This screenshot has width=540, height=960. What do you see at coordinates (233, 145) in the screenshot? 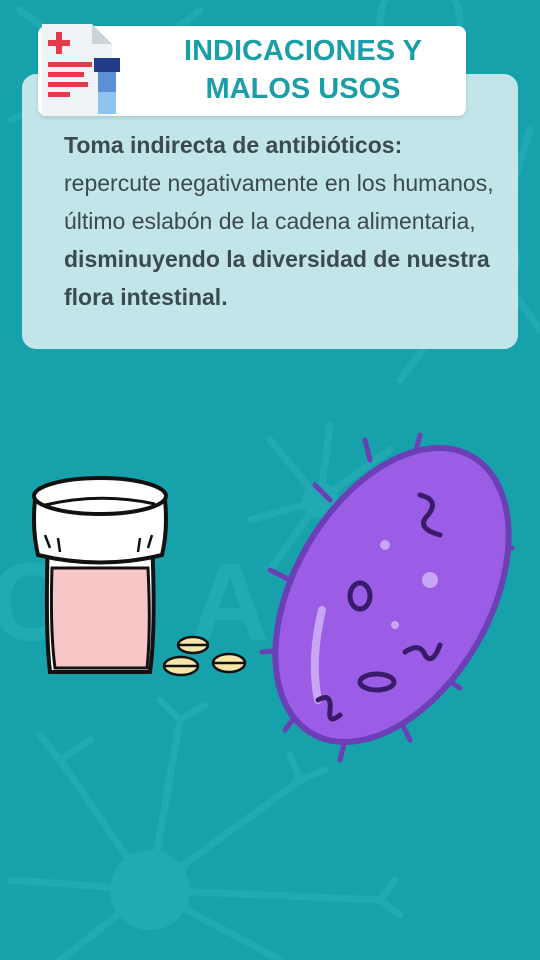
I see `paragraph-bold-lead: Toma indirecta de antibióticos:` at bounding box center [233, 145].